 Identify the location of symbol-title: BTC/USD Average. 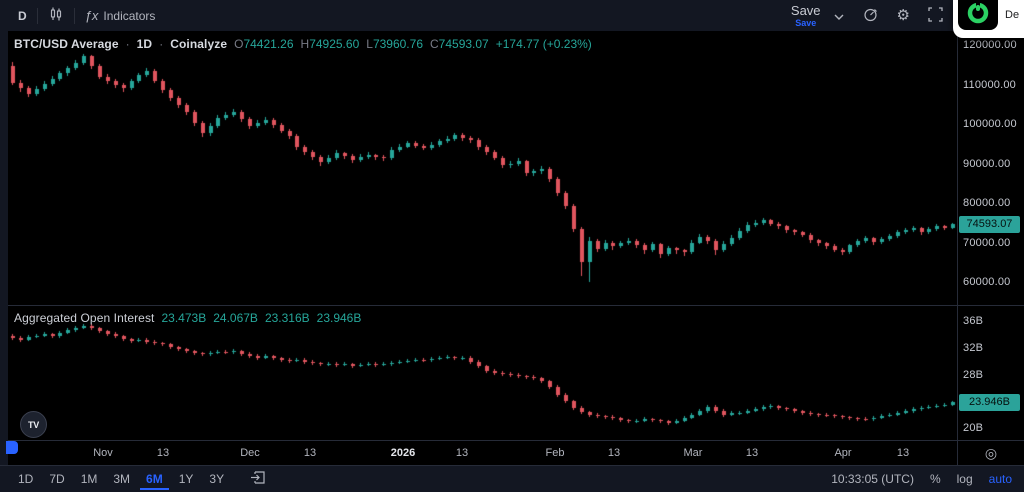
(66, 44).